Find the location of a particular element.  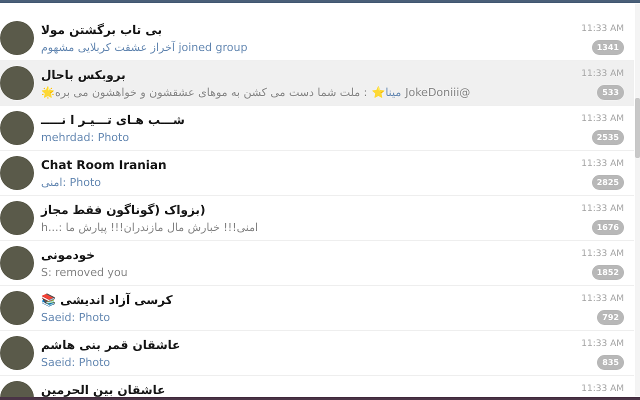

message-preview: : ملت شما دست می کشن به موهای عشقشون و خواهشون می بره🌟 is located at coordinates (204, 92).